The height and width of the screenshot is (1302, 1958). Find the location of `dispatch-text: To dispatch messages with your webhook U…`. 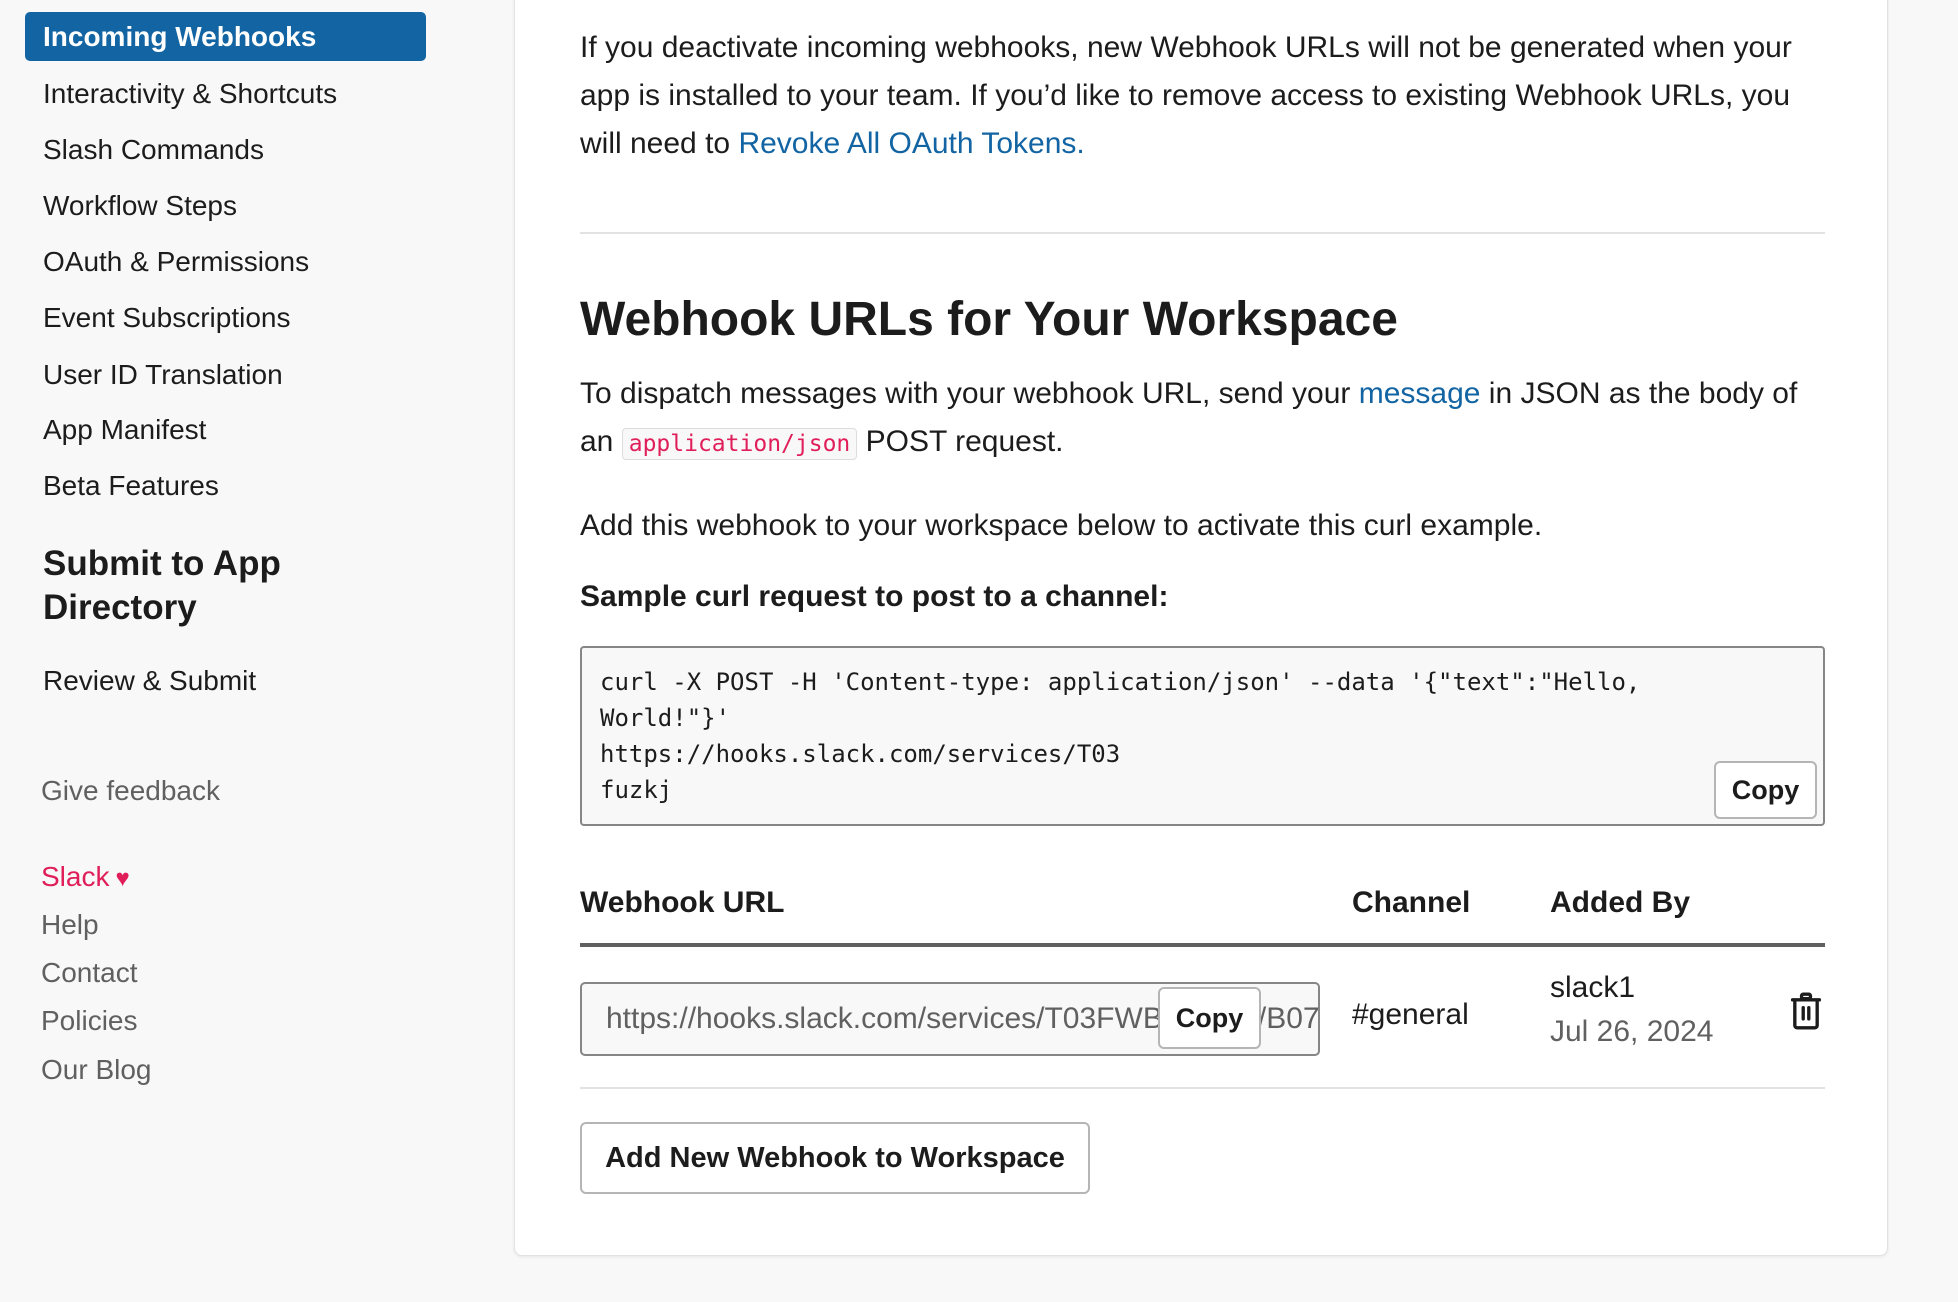

dispatch-text: To dispatch messages with your webhook U… is located at coordinates (969, 393).